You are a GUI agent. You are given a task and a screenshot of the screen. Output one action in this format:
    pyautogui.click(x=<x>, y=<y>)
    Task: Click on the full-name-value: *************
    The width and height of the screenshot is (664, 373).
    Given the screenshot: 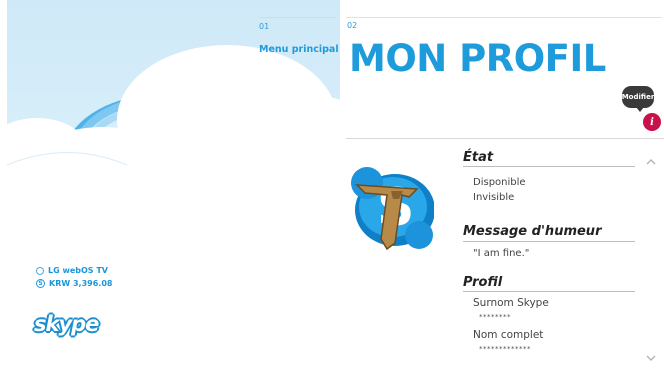 What is the action you would take?
    pyautogui.click(x=505, y=349)
    